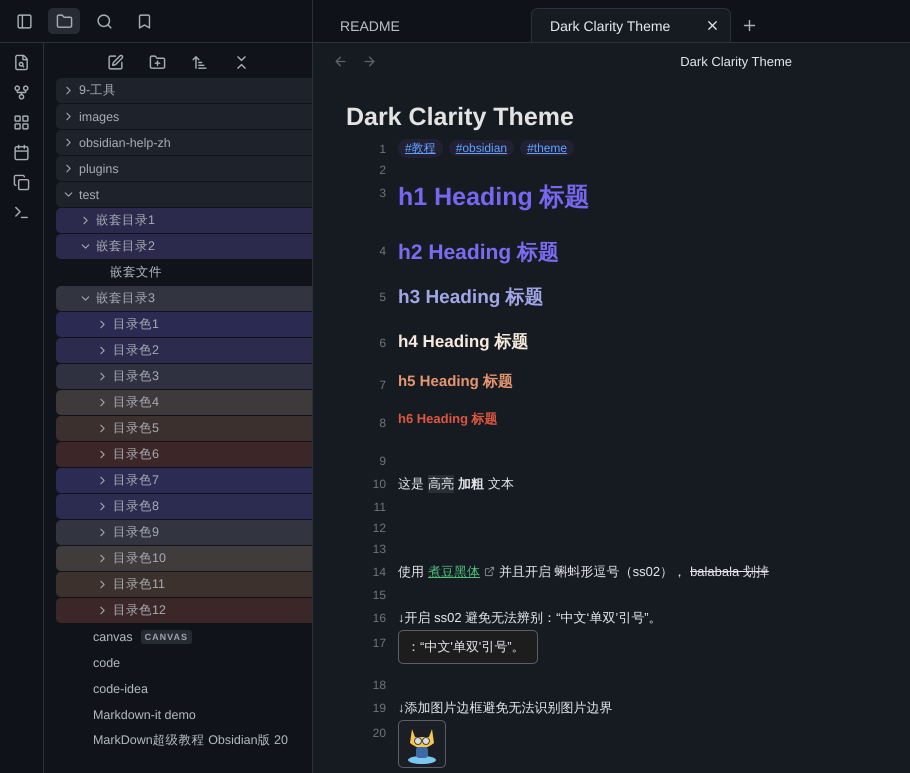 This screenshot has height=773, width=910. What do you see at coordinates (184, 610) in the screenshot?
I see `folder-row: 目录色12` at bounding box center [184, 610].